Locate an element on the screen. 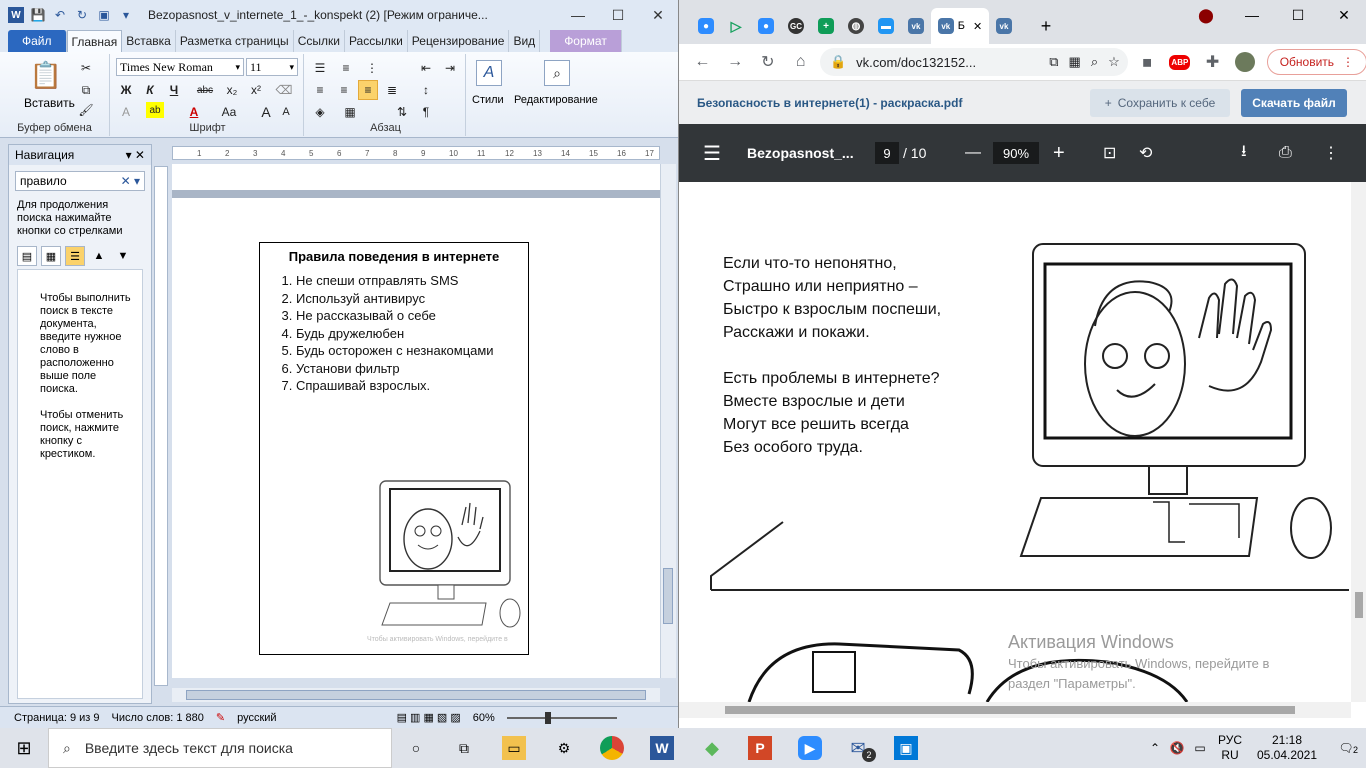  pdf-vertical-scrollbar is located at coordinates (1358, 442).